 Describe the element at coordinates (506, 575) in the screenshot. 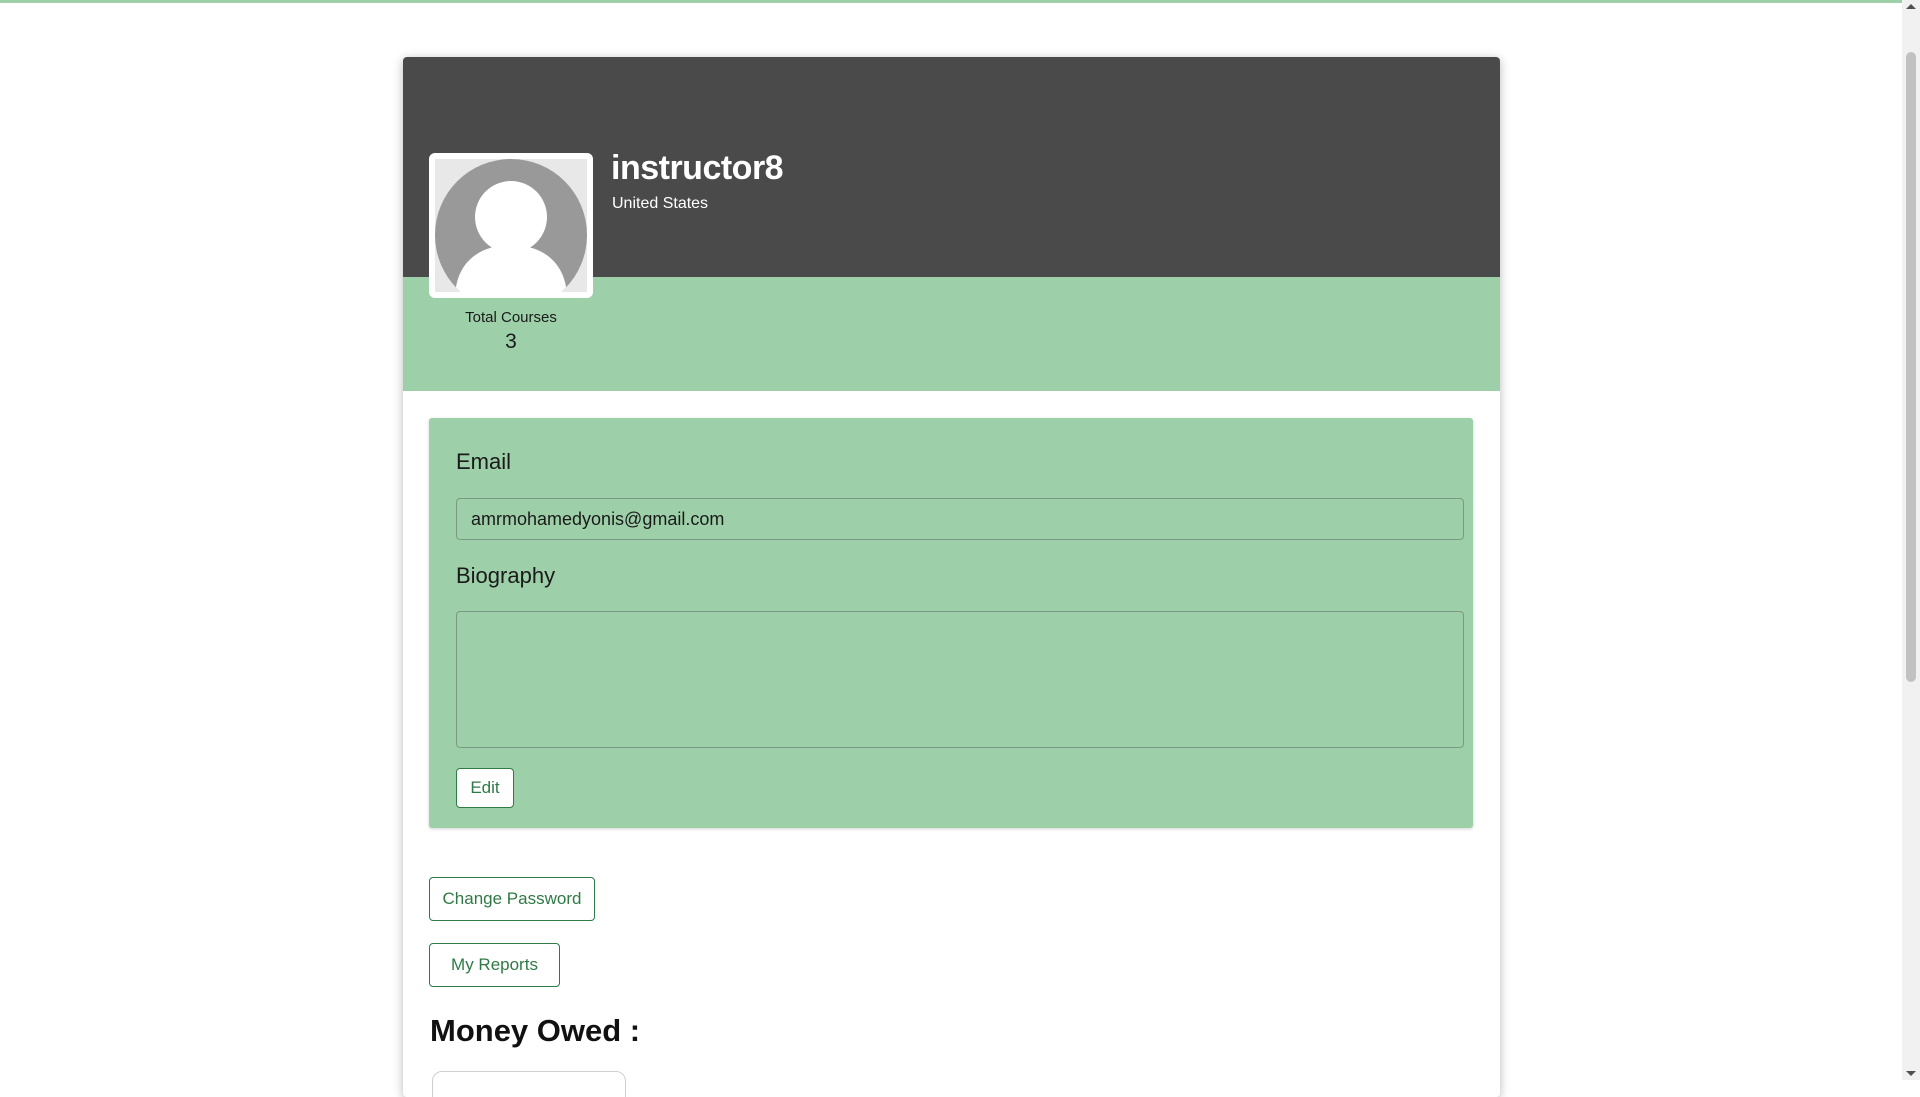

I see `biography-label: Biography` at that location.